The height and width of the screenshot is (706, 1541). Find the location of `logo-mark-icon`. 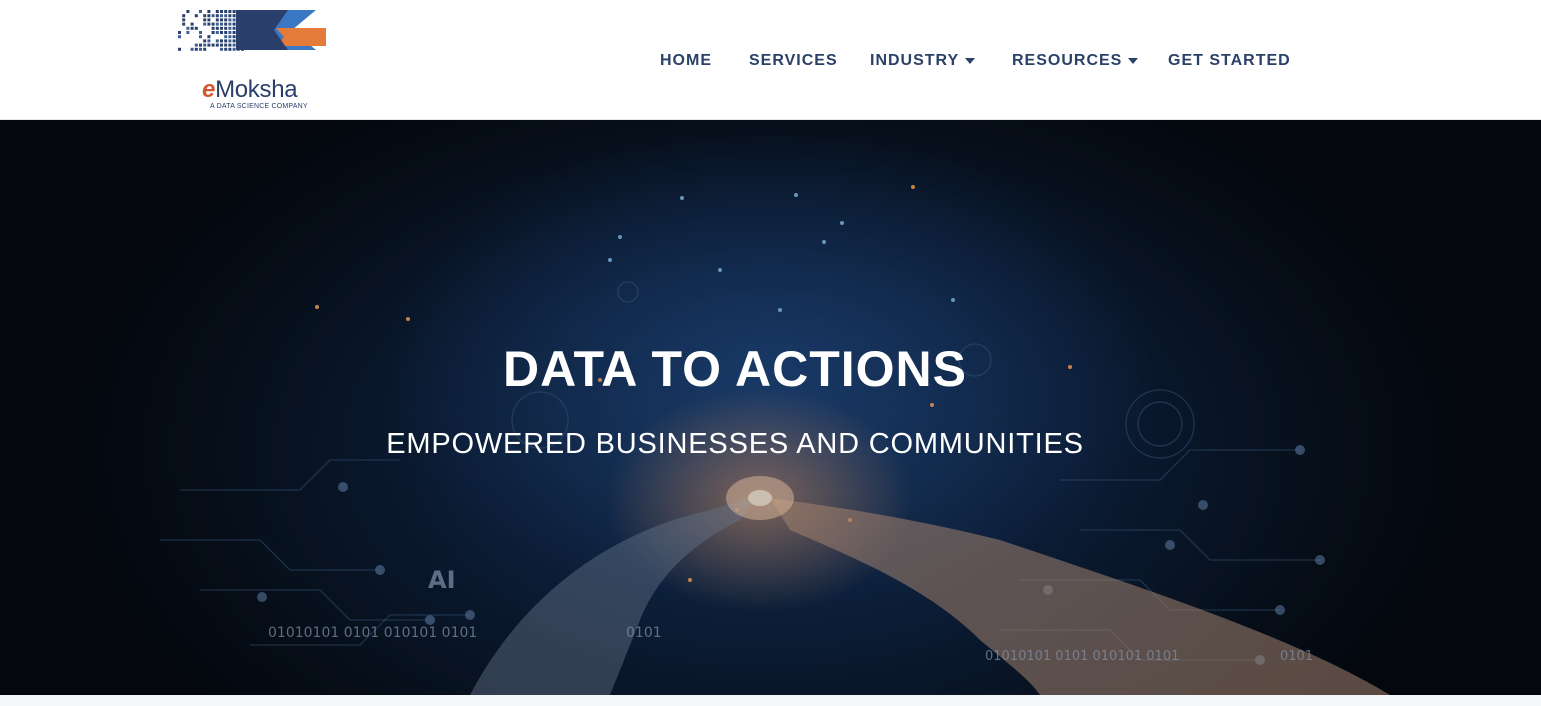

logo-mark-icon is located at coordinates (252, 30).